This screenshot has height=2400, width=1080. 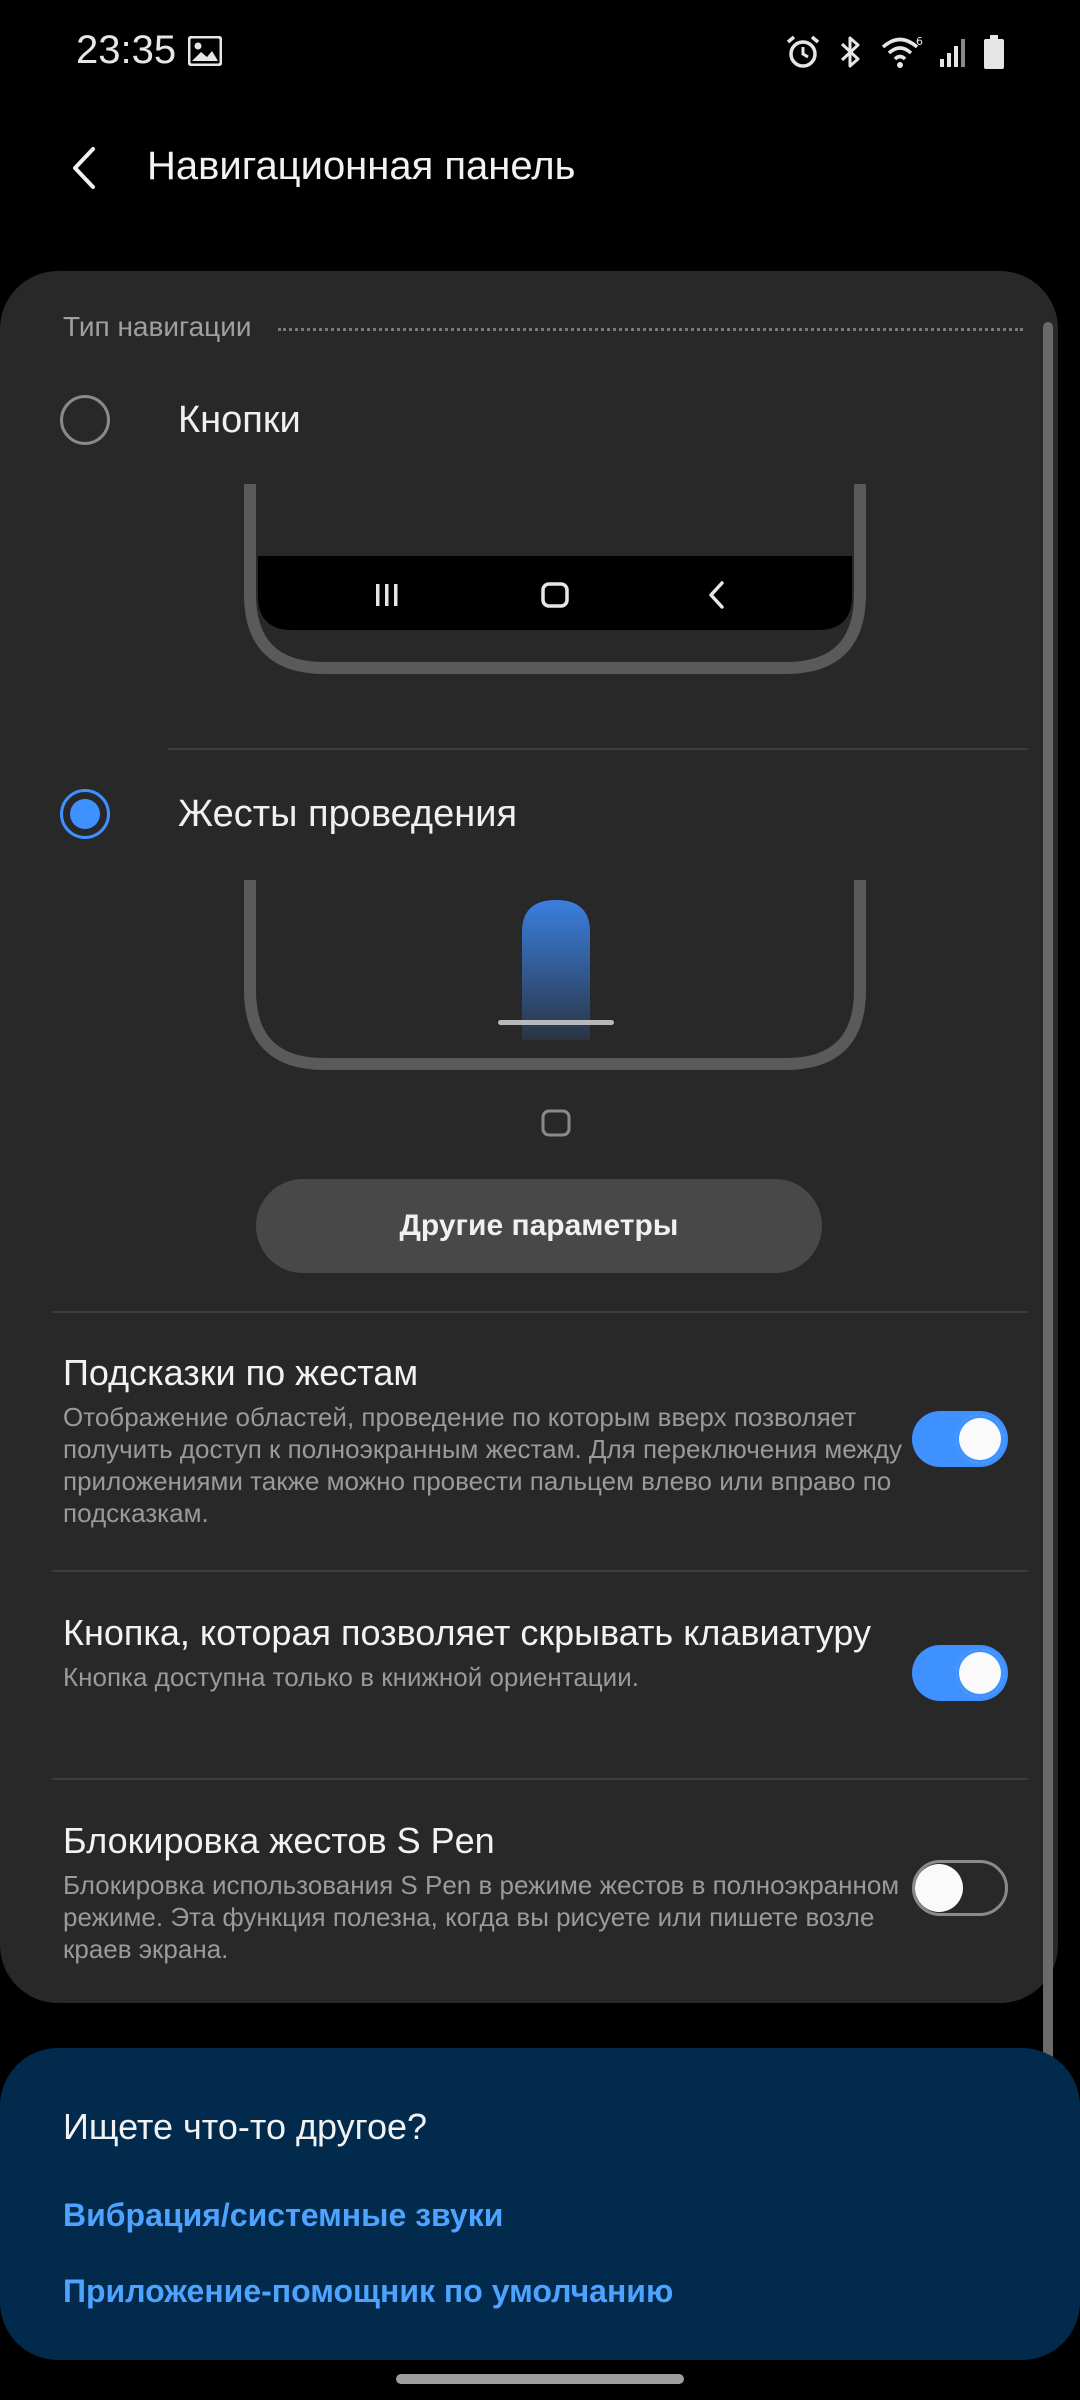 I want to click on gesture-hint-bar, so click(x=556, y=1022).